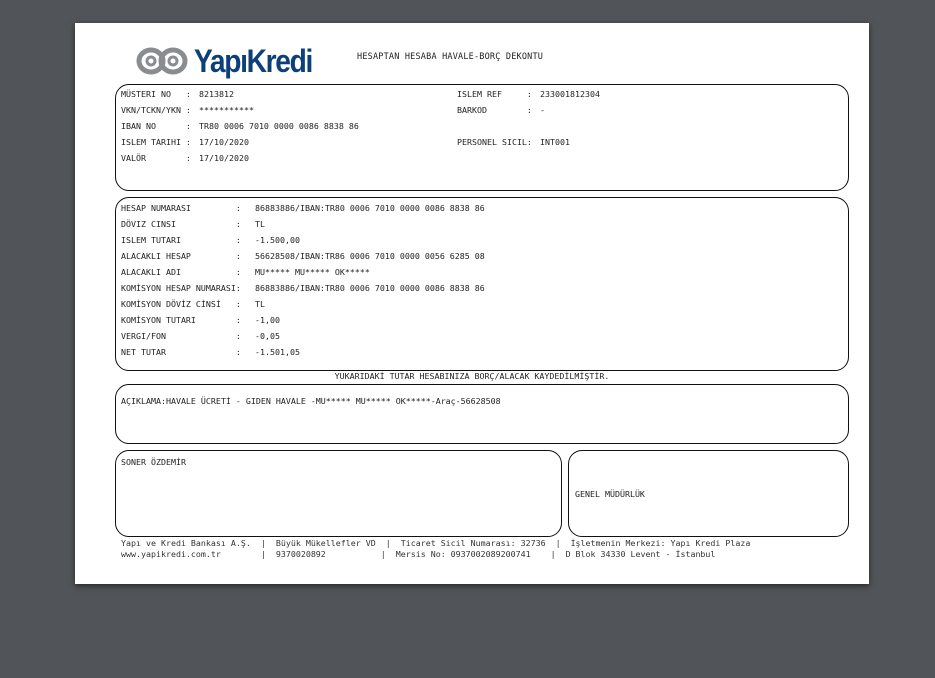 This screenshot has width=935, height=678. I want to click on transaction-row-label: ALACAKLI ADI :, so click(181, 272).